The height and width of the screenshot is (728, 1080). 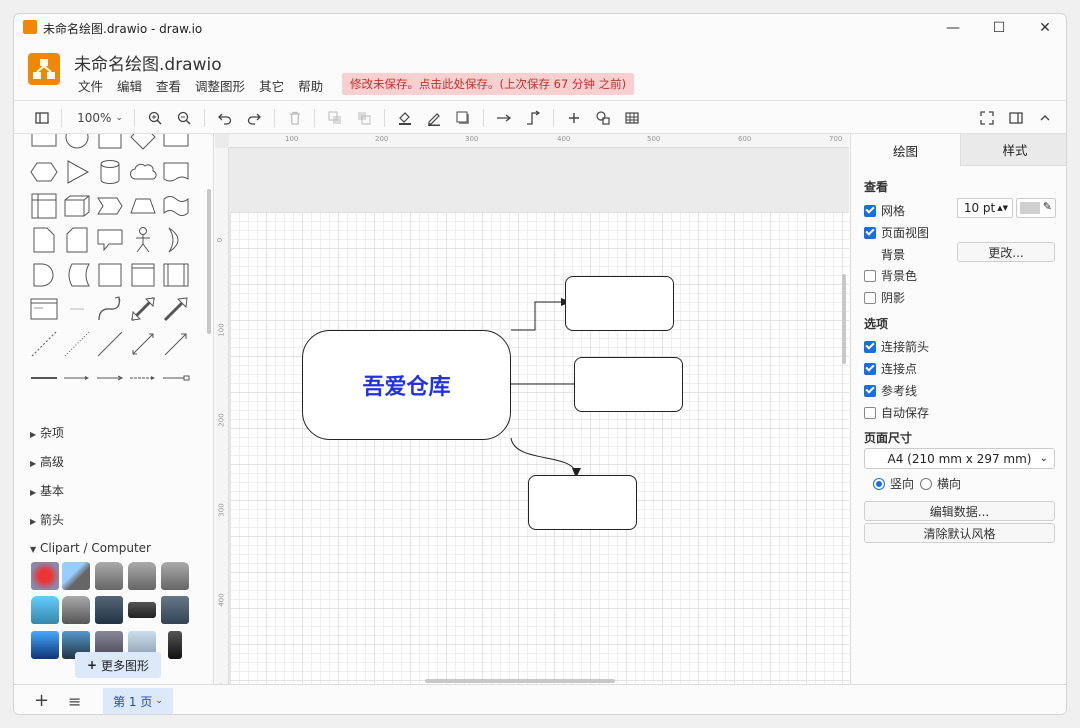 What do you see at coordinates (45, 576) in the screenshot?
I see `clipart-virus` at bounding box center [45, 576].